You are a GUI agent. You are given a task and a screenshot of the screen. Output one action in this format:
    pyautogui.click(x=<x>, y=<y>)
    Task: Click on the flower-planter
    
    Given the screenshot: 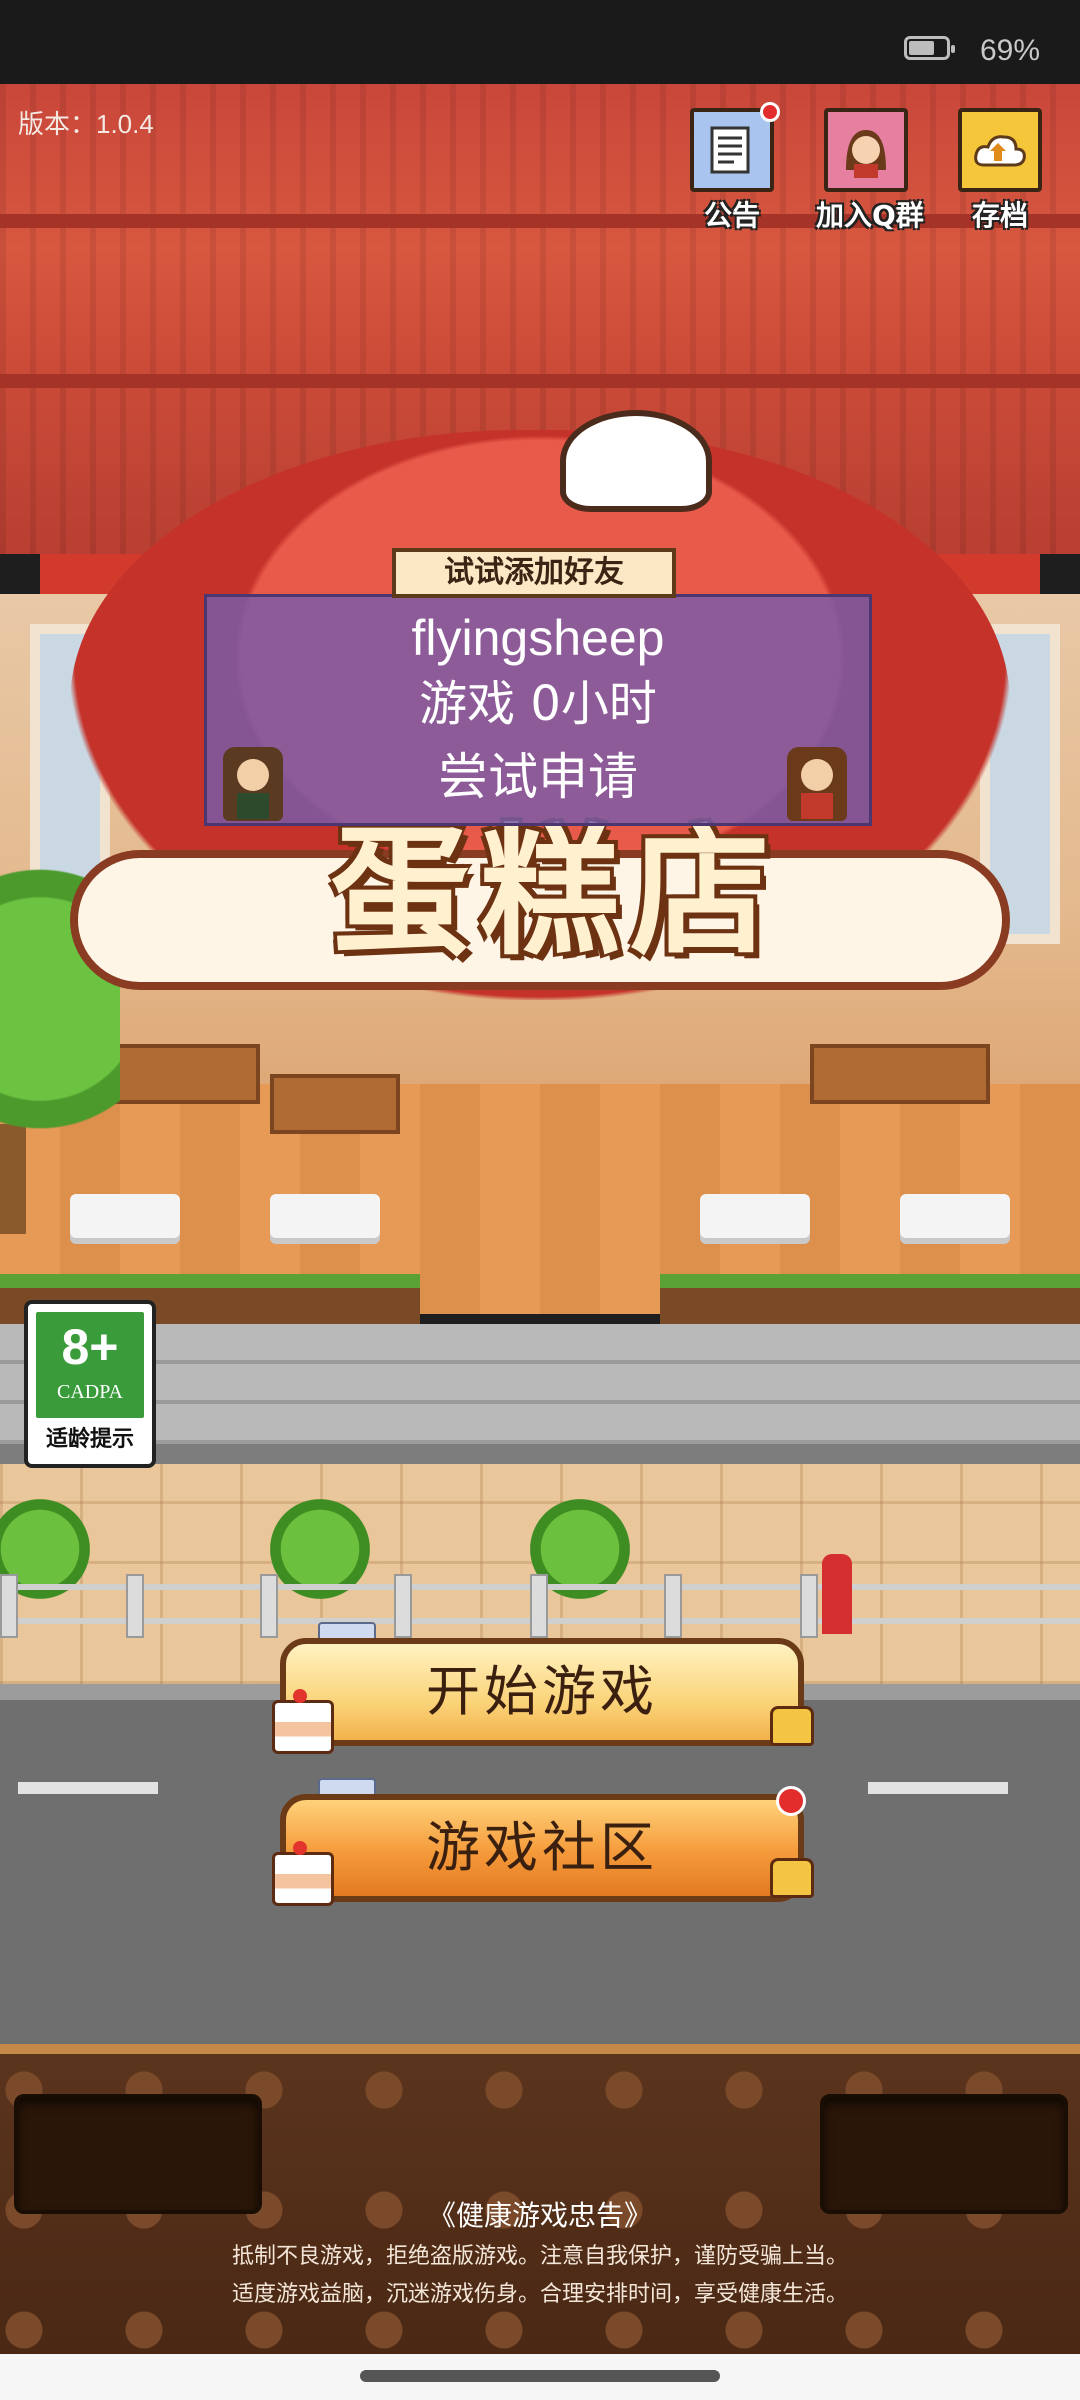 What is the action you would take?
    pyautogui.click(x=870, y=1299)
    